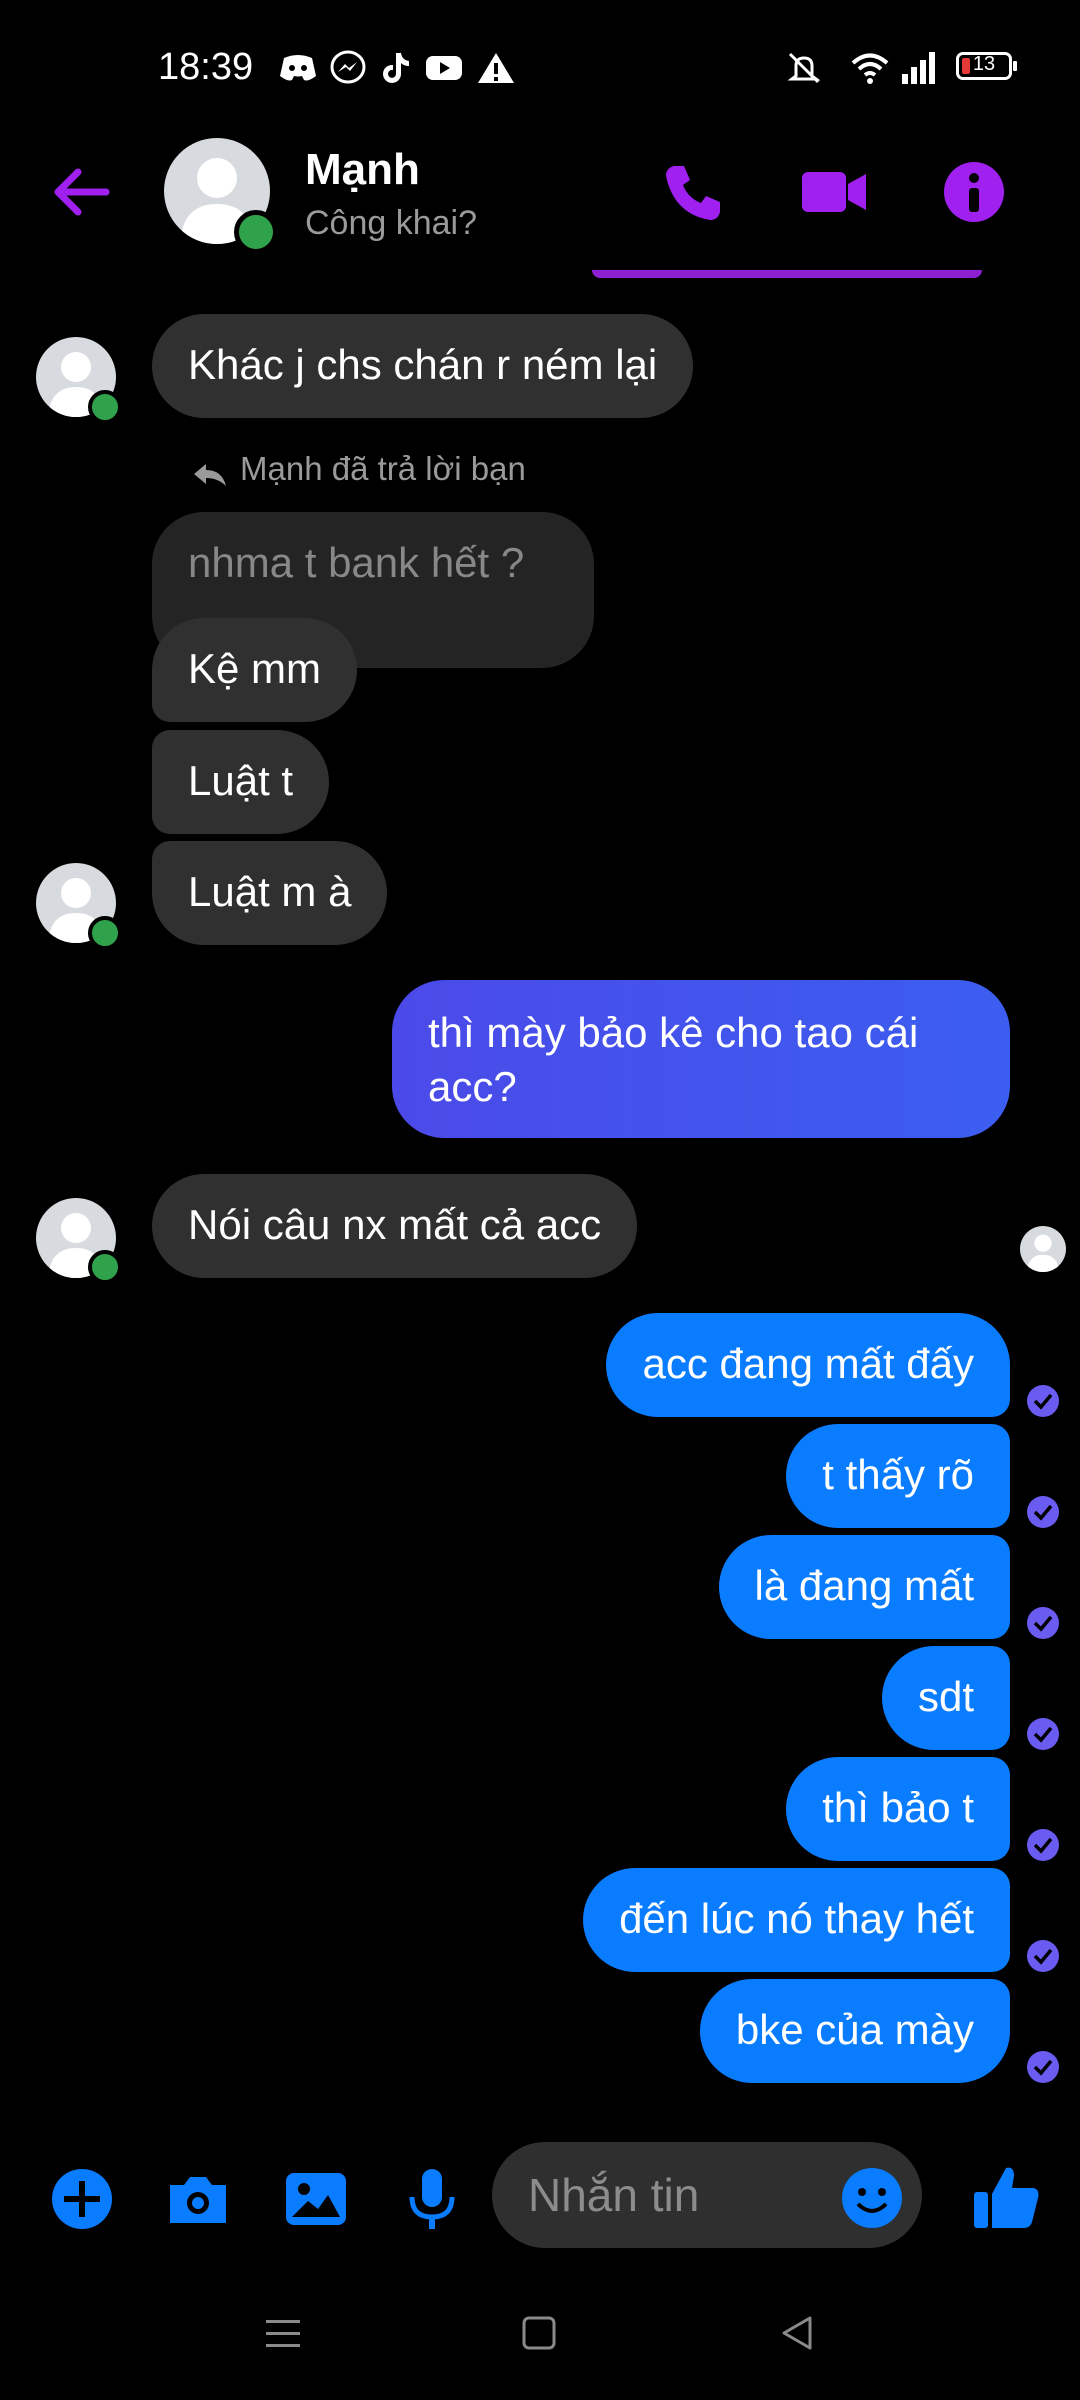 The height and width of the screenshot is (2400, 1080). What do you see at coordinates (210, 475) in the screenshot?
I see `reply-arrow-icon` at bounding box center [210, 475].